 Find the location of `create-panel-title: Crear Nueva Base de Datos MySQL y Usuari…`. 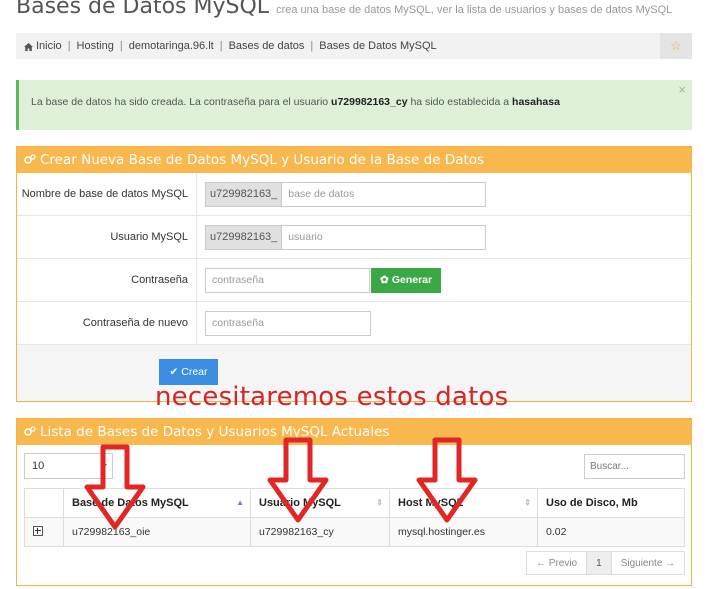

create-panel-title: Crear Nueva Base de Datos MySQL y Usuari… is located at coordinates (262, 160).